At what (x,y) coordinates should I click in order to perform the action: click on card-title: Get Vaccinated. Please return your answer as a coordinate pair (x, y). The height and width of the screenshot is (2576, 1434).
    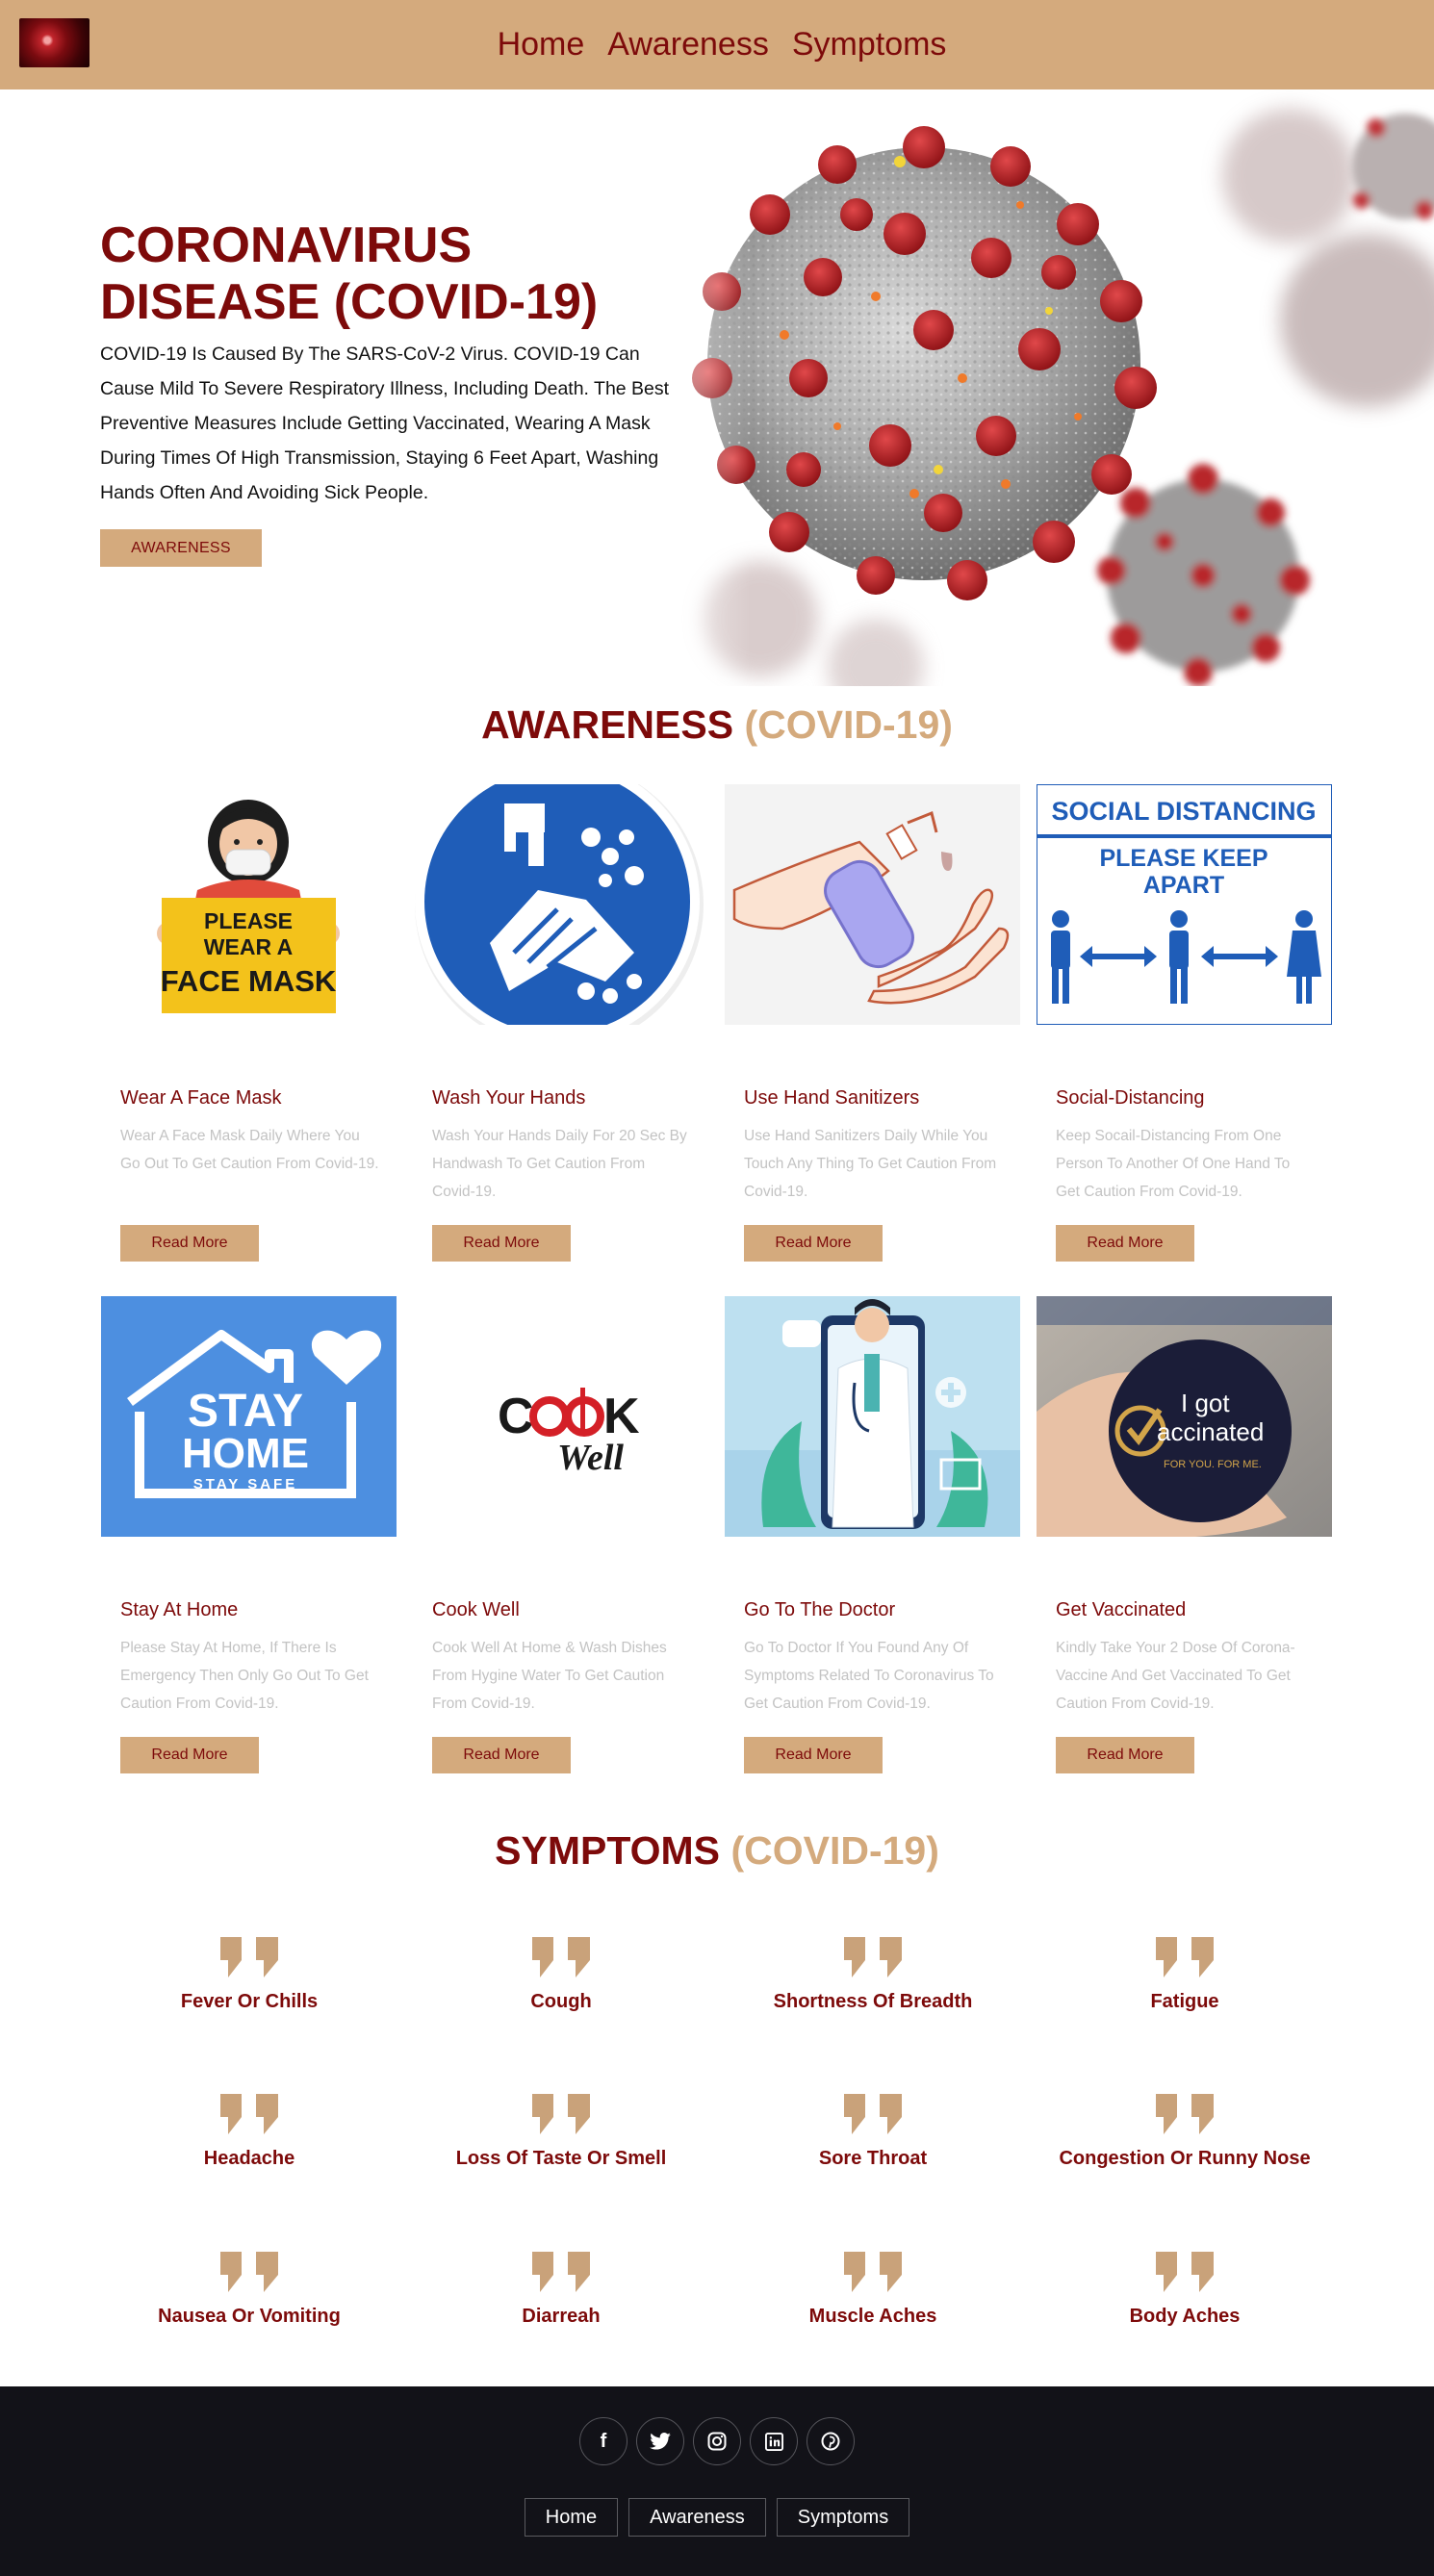
    Looking at the image, I should click on (1121, 1609).